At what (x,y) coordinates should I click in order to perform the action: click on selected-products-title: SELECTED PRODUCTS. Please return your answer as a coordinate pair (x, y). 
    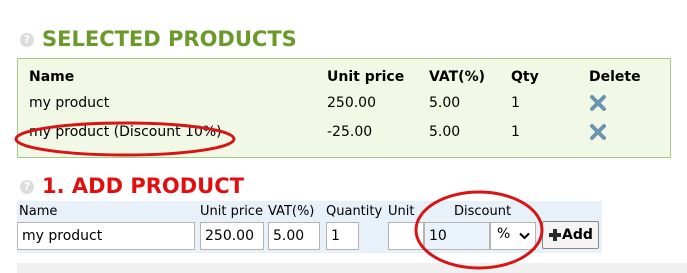
    Looking at the image, I should click on (169, 39).